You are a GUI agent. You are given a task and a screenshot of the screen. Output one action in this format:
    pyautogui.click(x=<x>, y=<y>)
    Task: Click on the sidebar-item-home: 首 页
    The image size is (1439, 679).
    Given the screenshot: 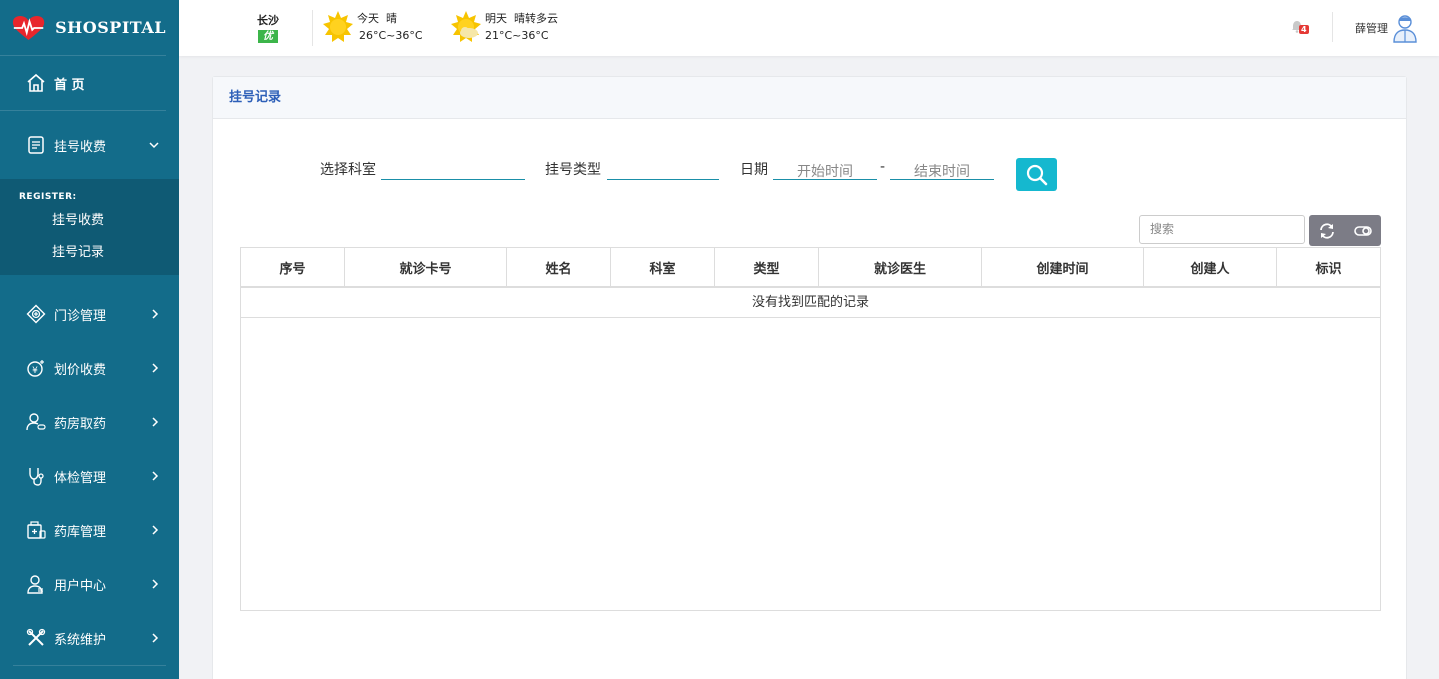 What is the action you would take?
    pyautogui.click(x=83, y=83)
    